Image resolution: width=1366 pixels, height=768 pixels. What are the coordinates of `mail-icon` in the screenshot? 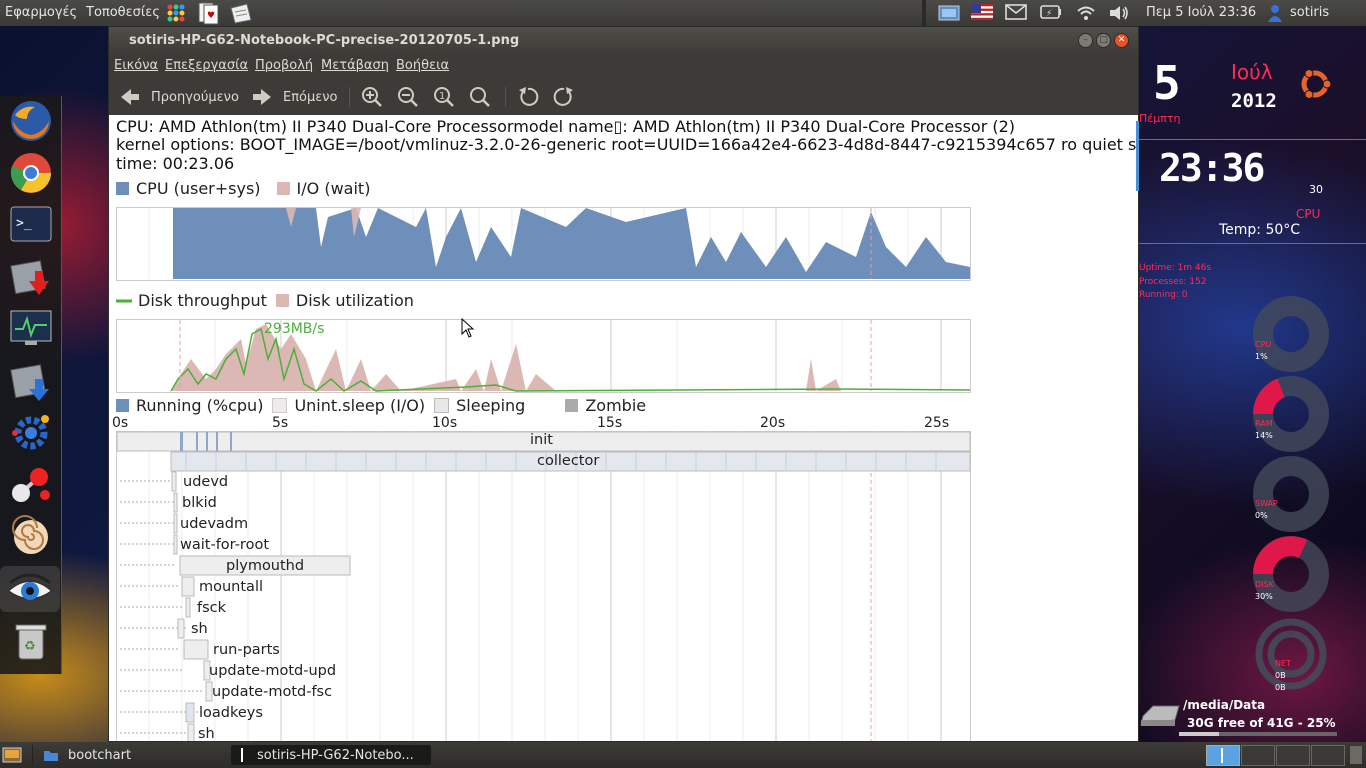 It's located at (1016, 13).